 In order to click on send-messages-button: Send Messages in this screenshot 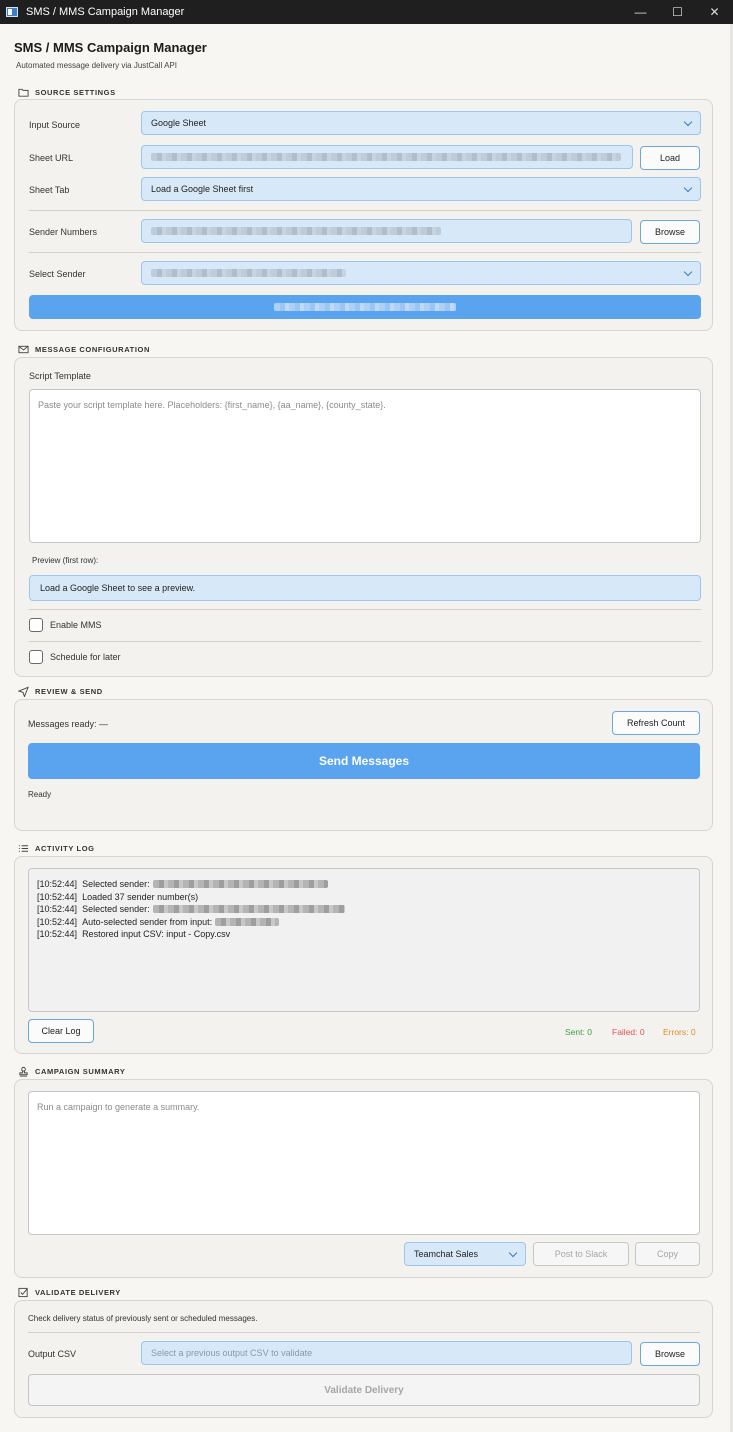, I will do `click(364, 761)`.